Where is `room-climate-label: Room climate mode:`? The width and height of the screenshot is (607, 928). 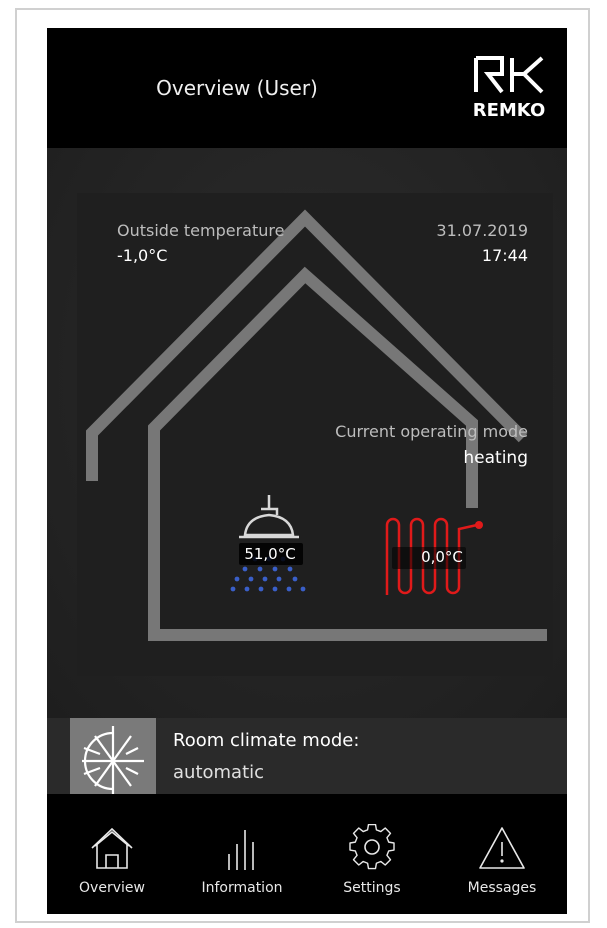 room-climate-label: Room climate mode: is located at coordinates (266, 740).